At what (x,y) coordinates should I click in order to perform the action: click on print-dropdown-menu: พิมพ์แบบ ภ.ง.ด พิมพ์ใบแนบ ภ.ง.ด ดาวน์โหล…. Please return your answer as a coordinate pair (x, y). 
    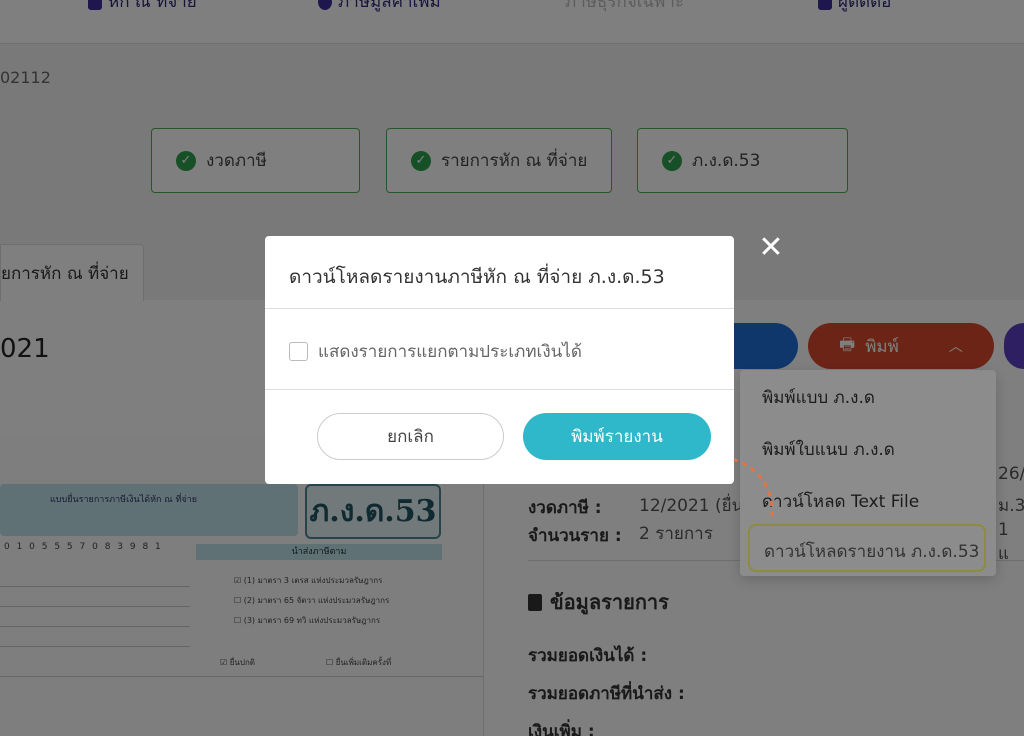
    Looking at the image, I should click on (868, 473).